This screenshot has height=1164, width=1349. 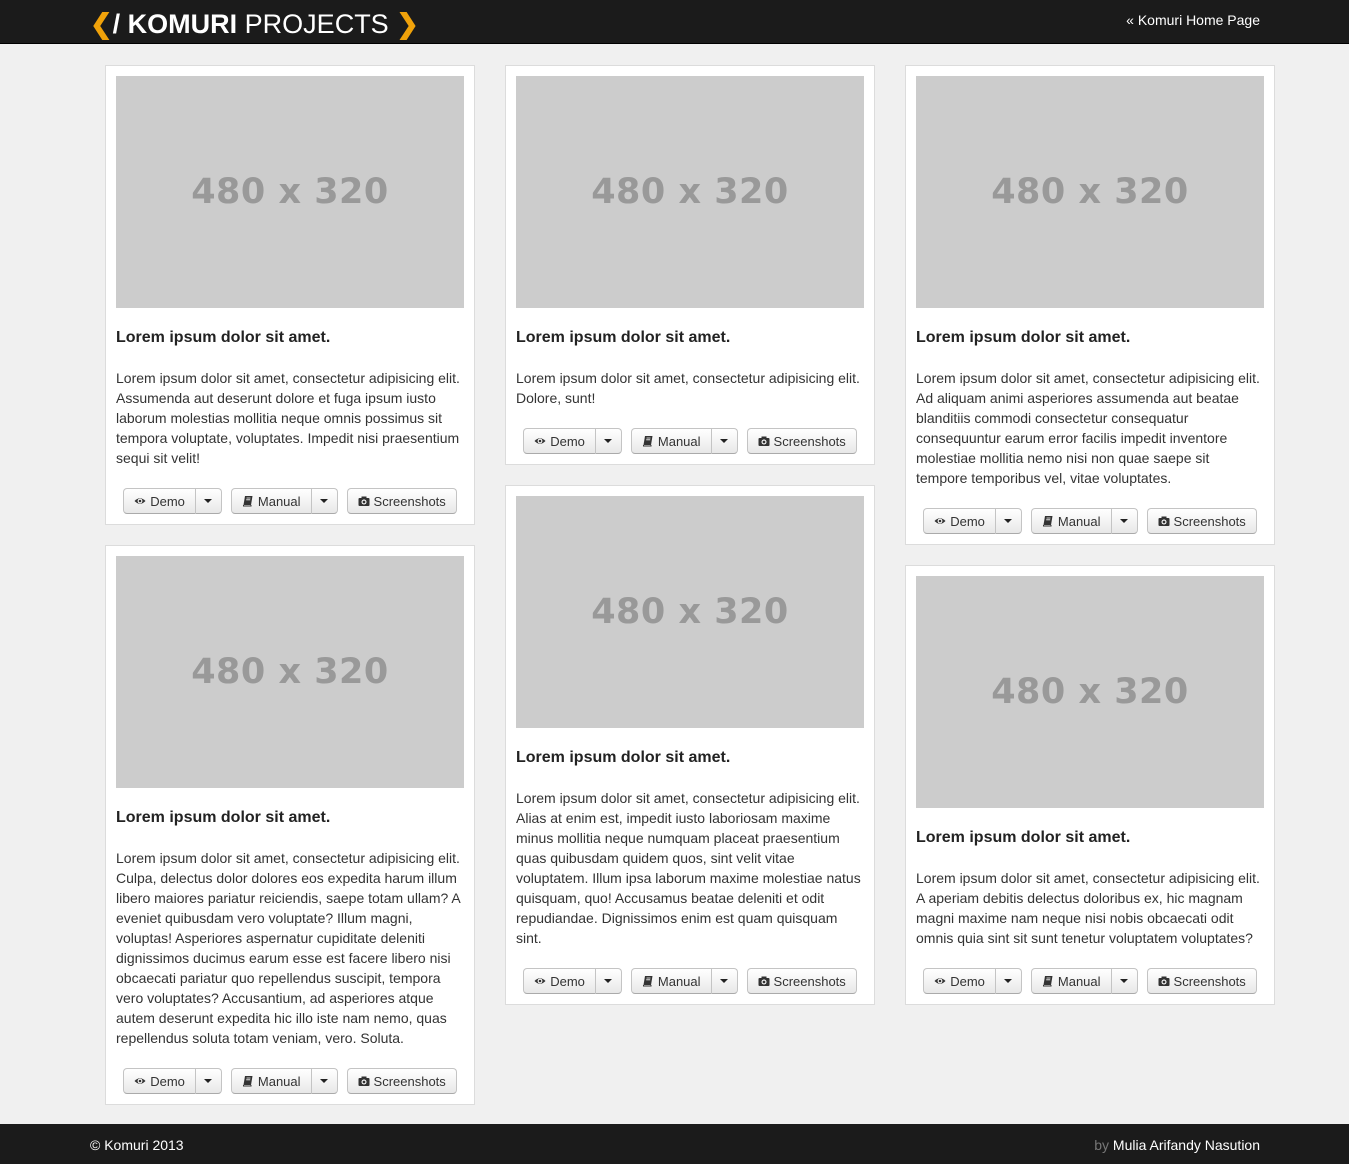 I want to click on home-page-link: « Komuri Home Page, so click(x=1193, y=20).